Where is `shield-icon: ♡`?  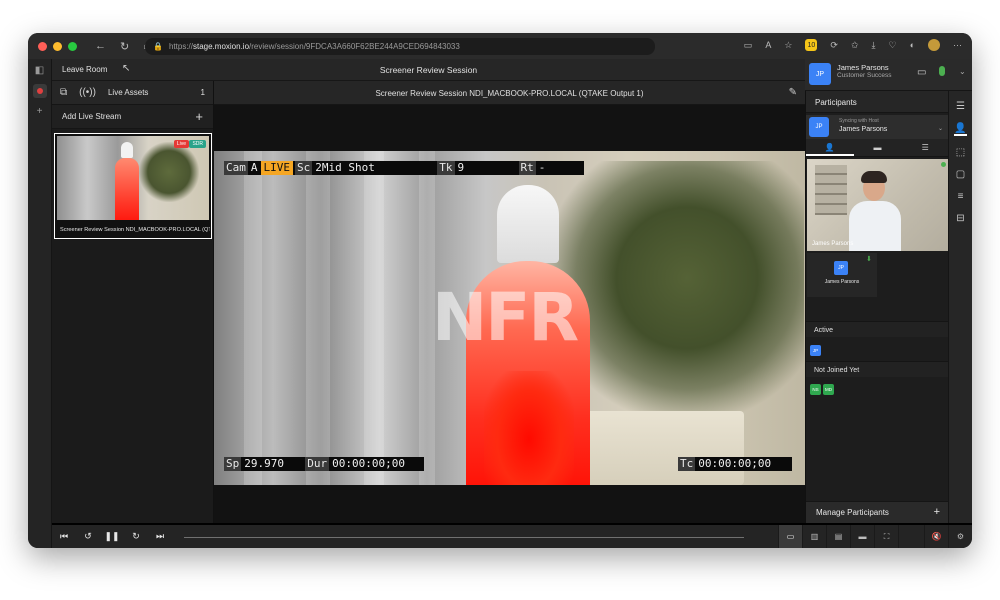 shield-icon: ♡ is located at coordinates (892, 45).